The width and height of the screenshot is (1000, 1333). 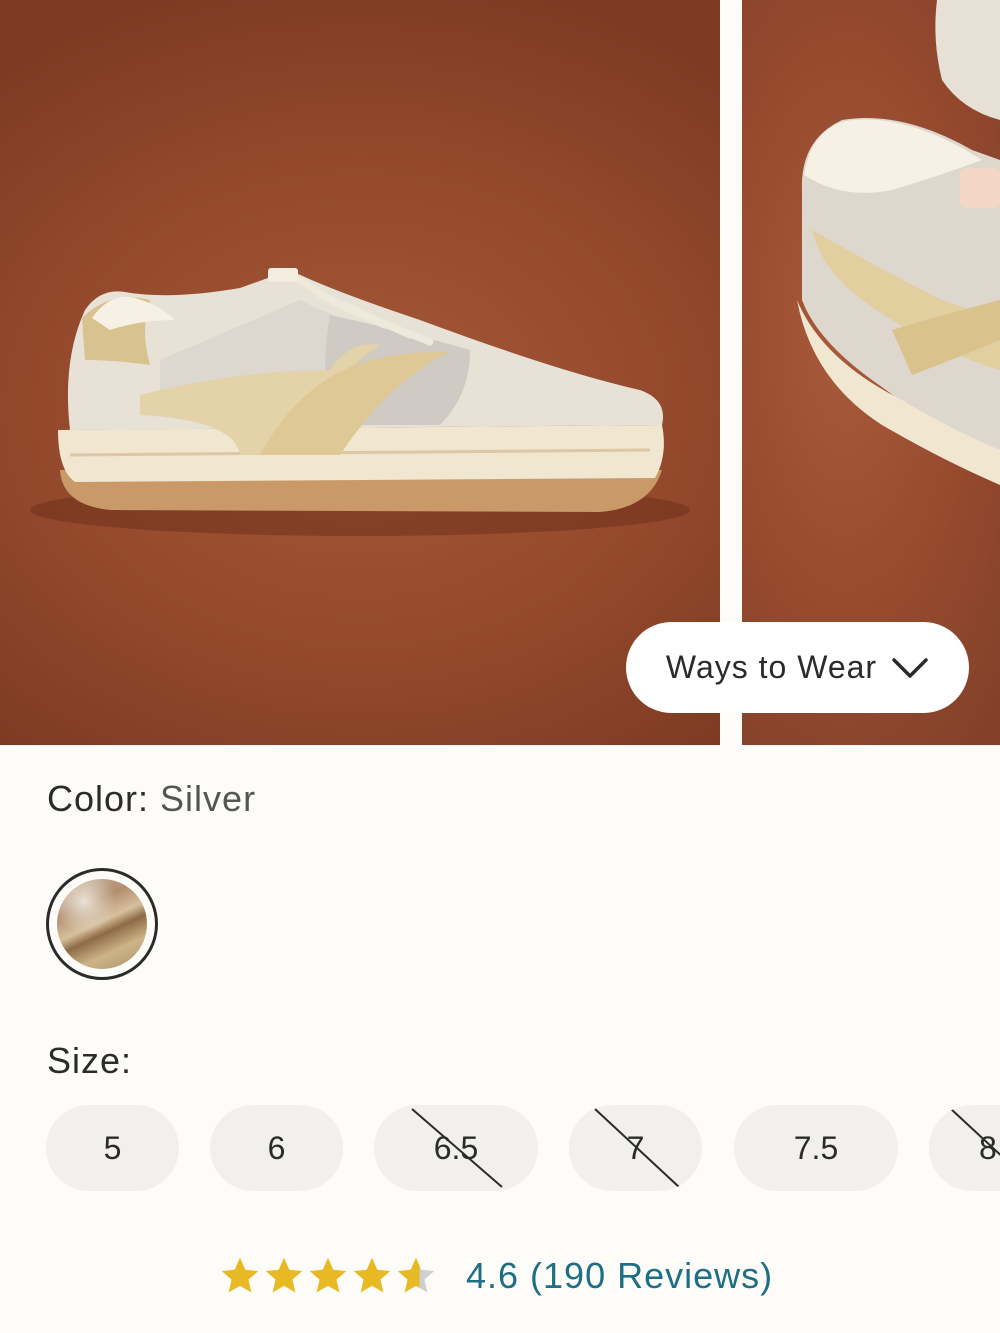 I want to click on size-option-6-5-unavailable: 6.5, so click(x=456, y=1148).